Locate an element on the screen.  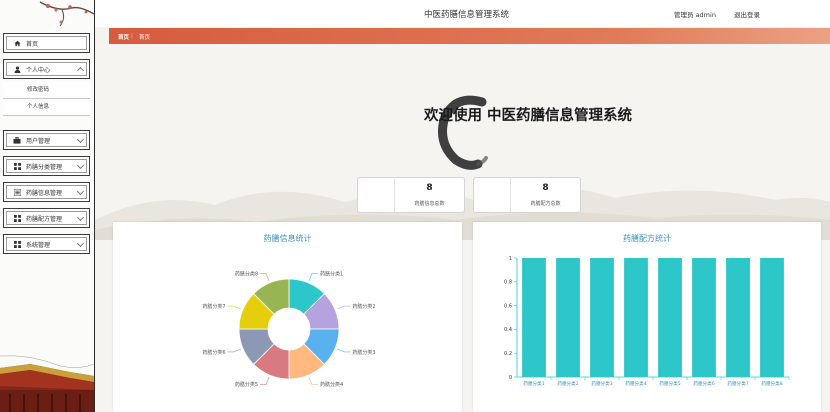
stat-label: 药膳信息总数 is located at coordinates (429, 204).